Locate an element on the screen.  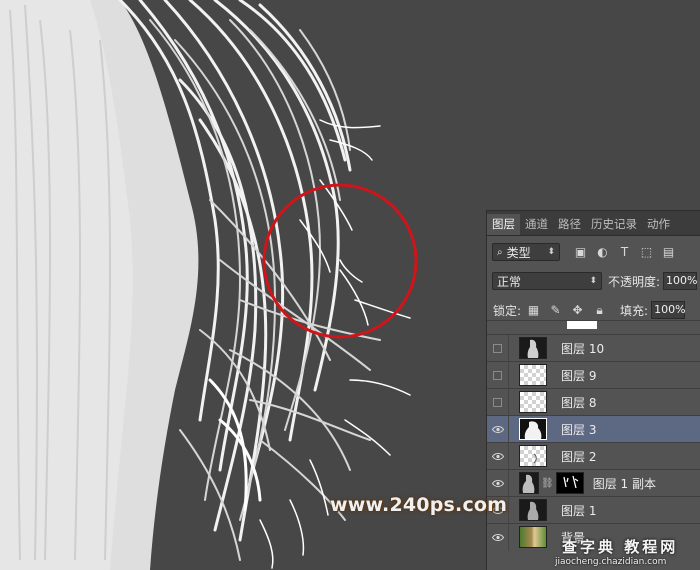
tab-paths: 路径 is located at coordinates (569, 224).